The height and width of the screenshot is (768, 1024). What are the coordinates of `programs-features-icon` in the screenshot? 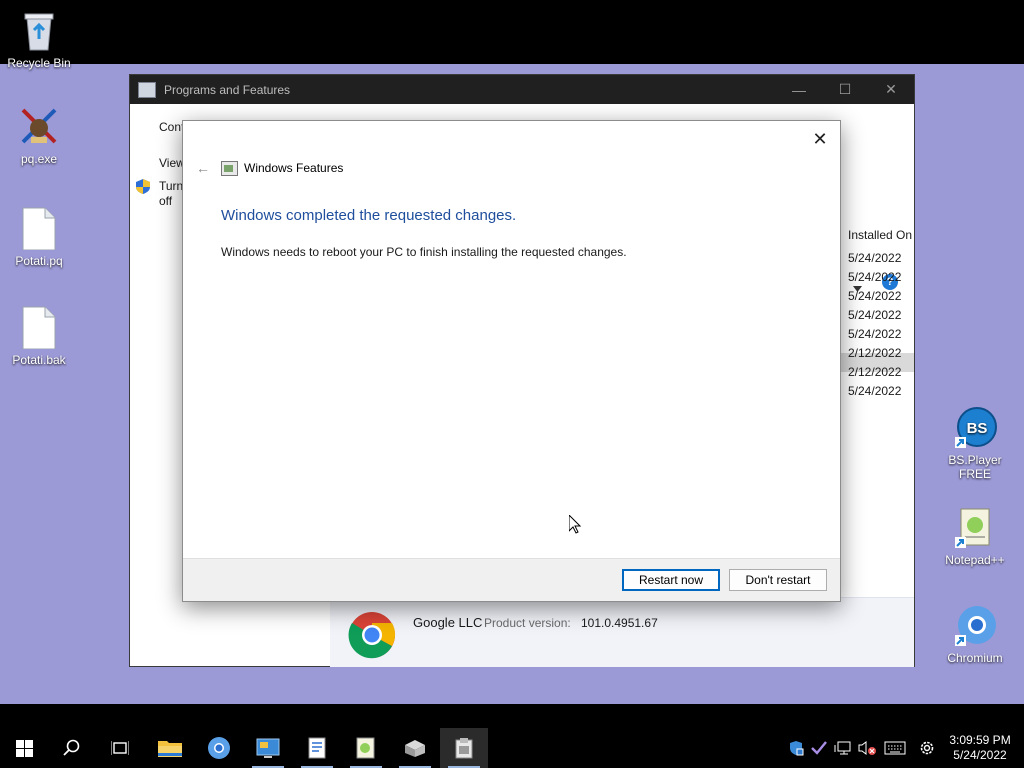 It's located at (464, 748).